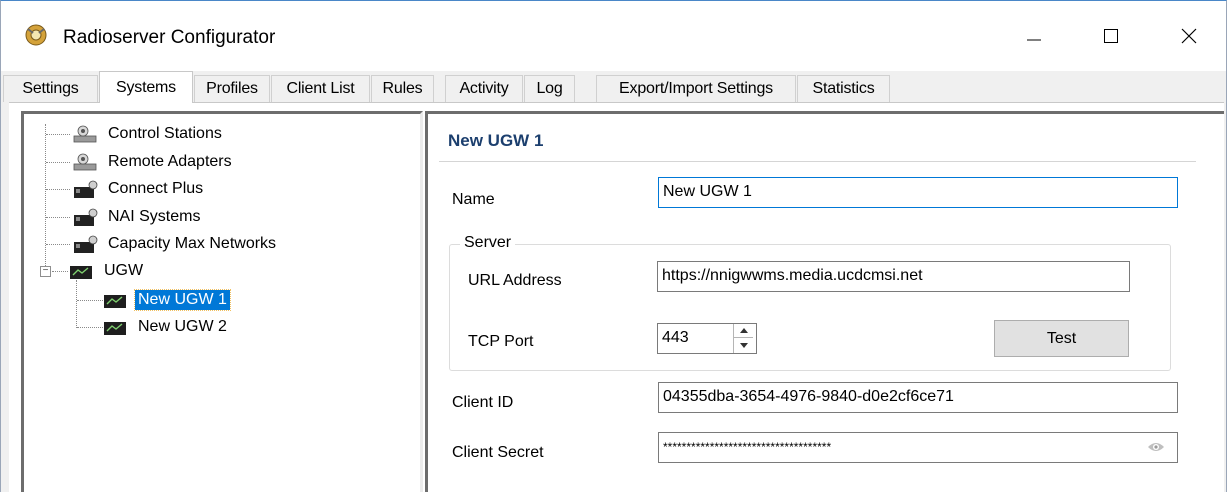 The width and height of the screenshot is (1227, 492). I want to click on tree-item-capacity-max-networks: Capacity Max Networks, so click(175, 244).